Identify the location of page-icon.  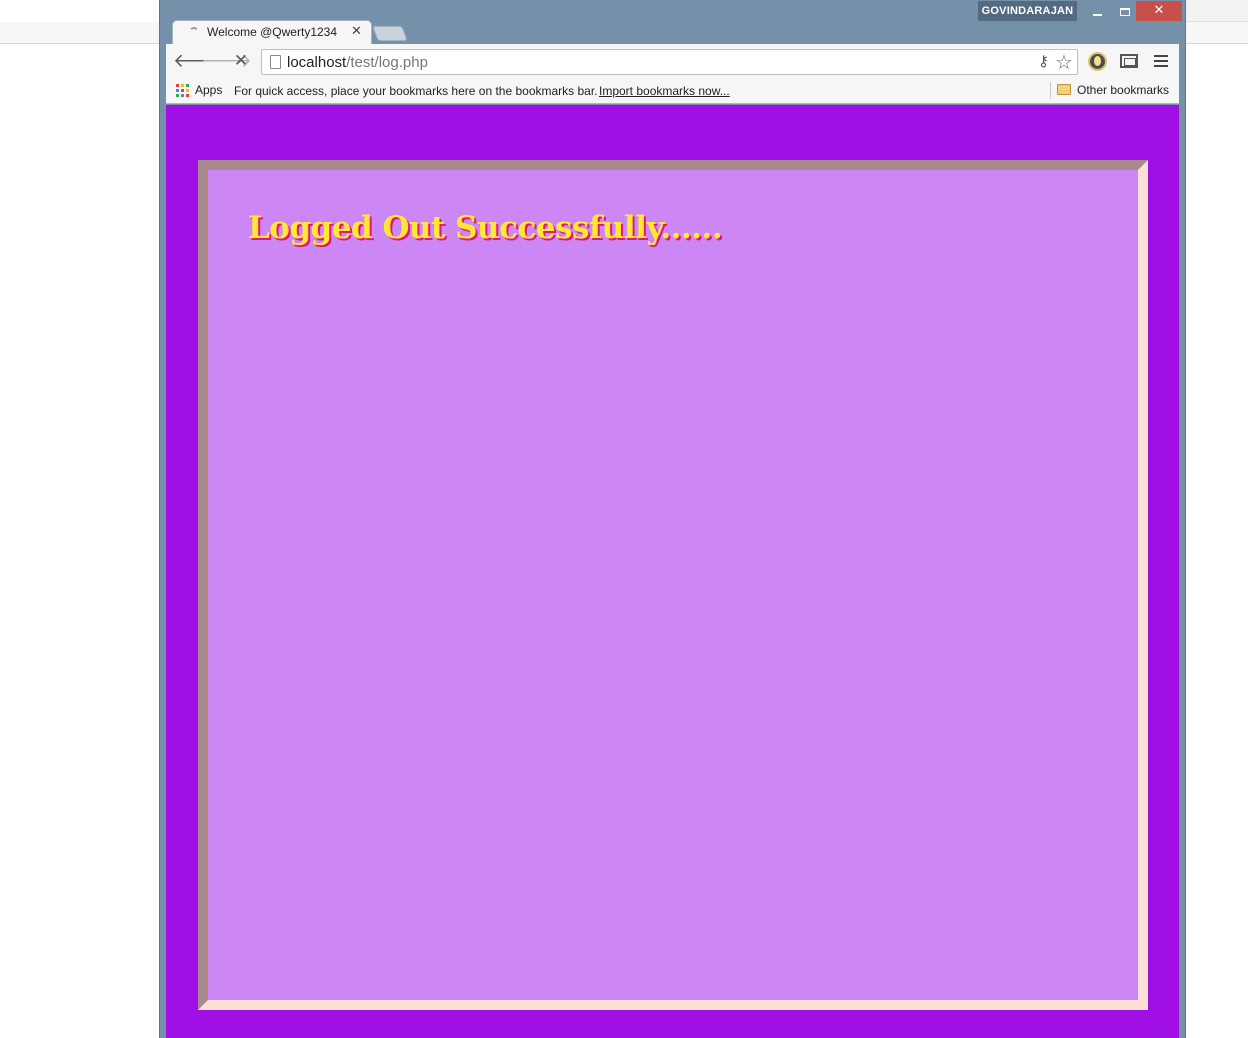
(275, 62).